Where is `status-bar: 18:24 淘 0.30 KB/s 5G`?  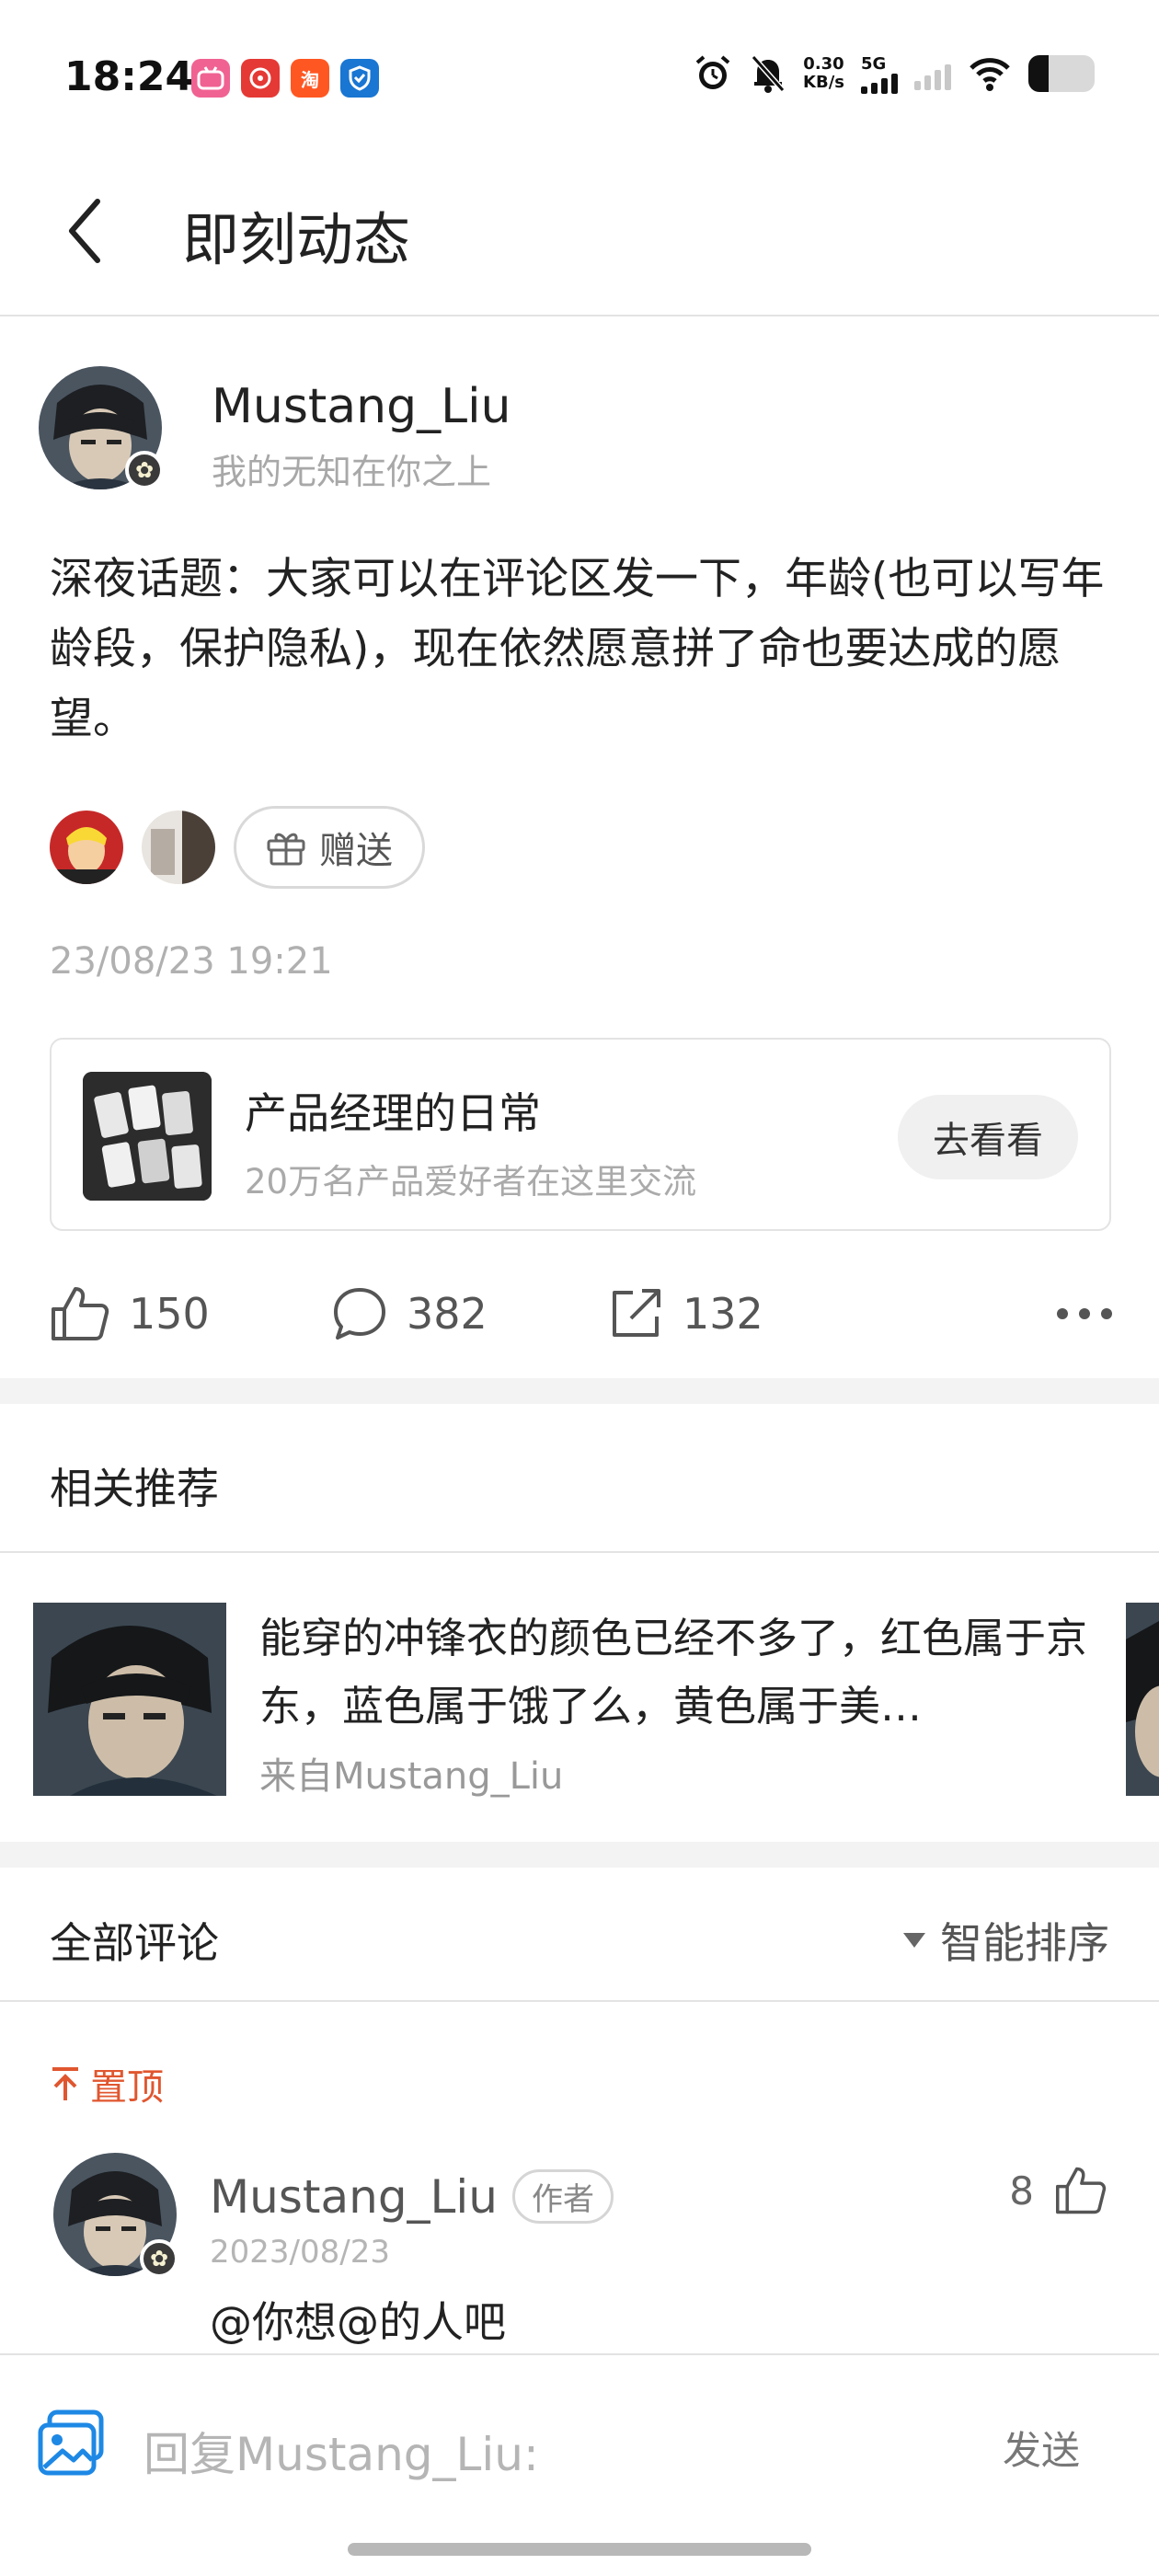 status-bar: 18:24 淘 0.30 KB/s 5G is located at coordinates (579, 73).